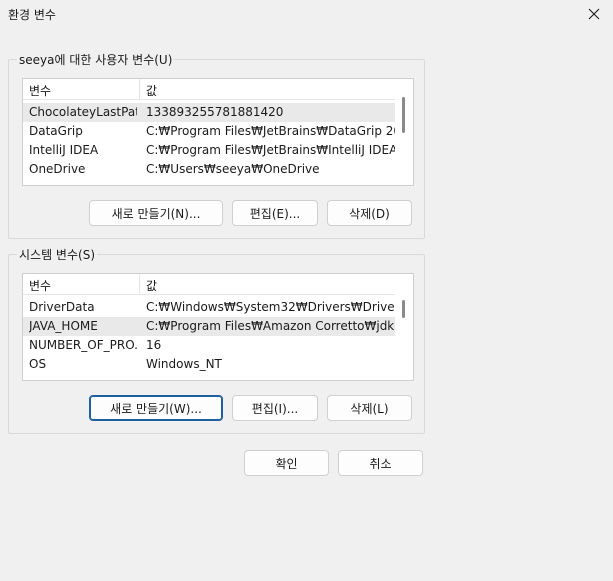  I want to click on close-button, so click(594, 14).